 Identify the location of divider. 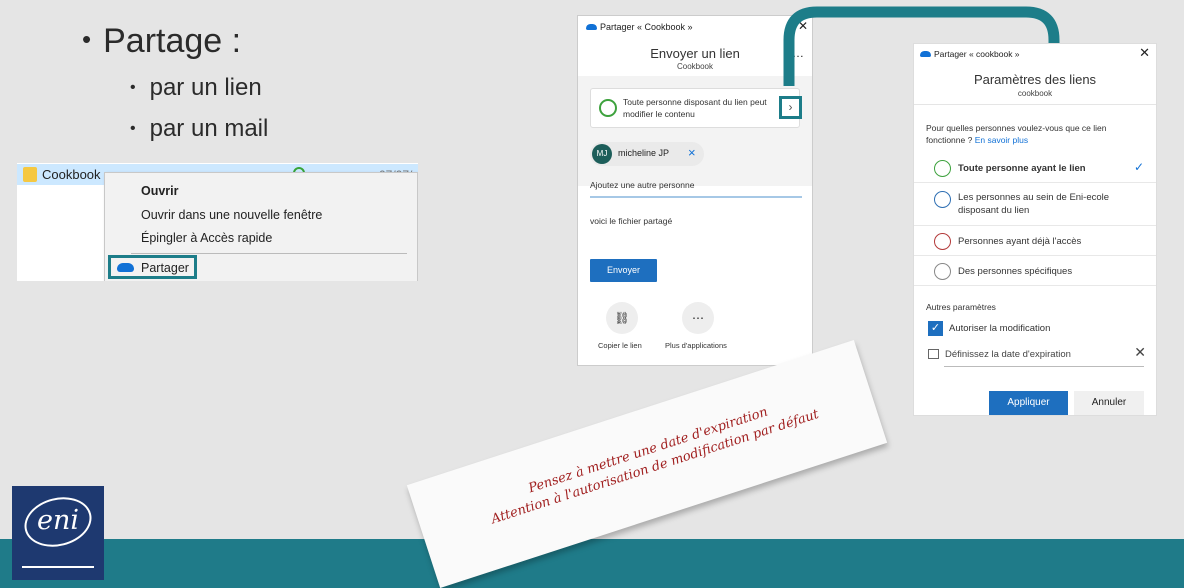
(1035, 104).